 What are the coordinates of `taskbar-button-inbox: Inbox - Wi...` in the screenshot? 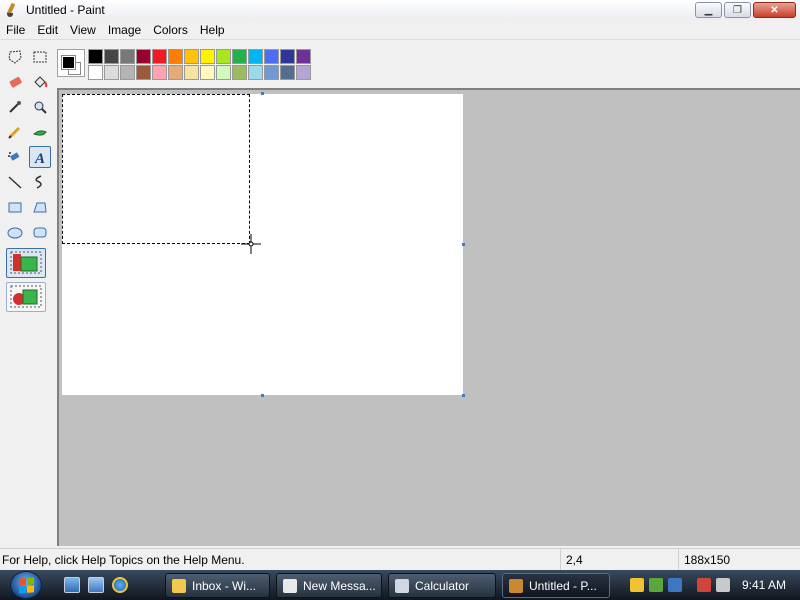 It's located at (217, 585).